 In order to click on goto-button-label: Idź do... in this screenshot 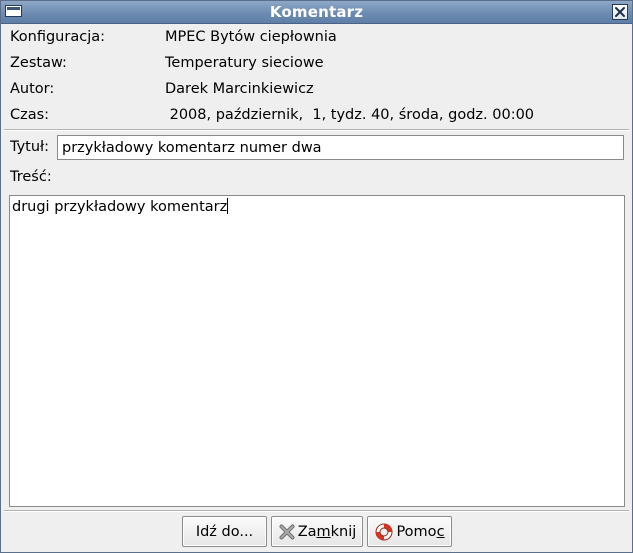, I will do `click(224, 531)`.